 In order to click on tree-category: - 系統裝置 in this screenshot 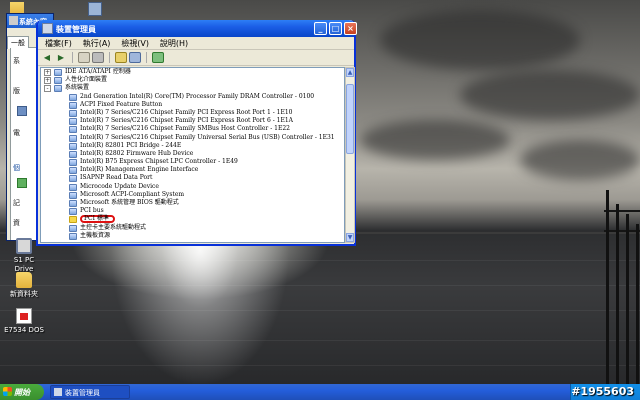, I will do `click(192, 88)`.